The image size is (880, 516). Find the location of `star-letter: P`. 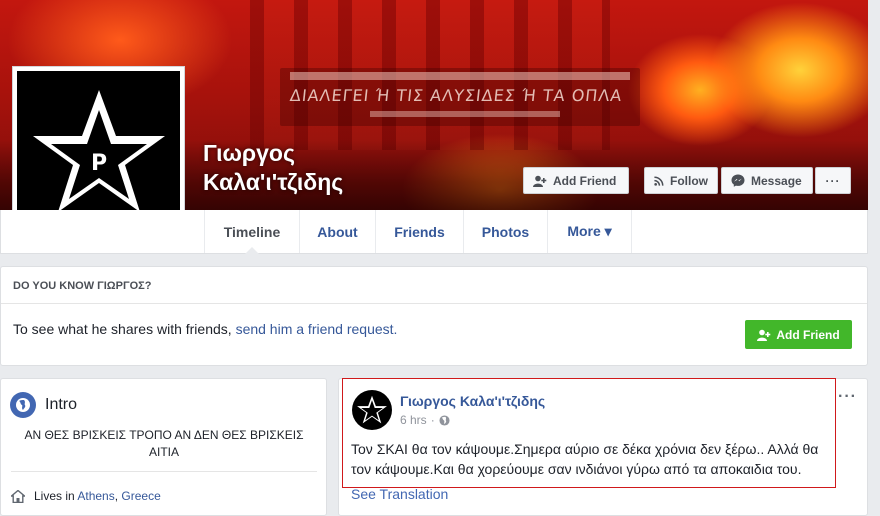

star-letter: P is located at coordinates (98, 163).